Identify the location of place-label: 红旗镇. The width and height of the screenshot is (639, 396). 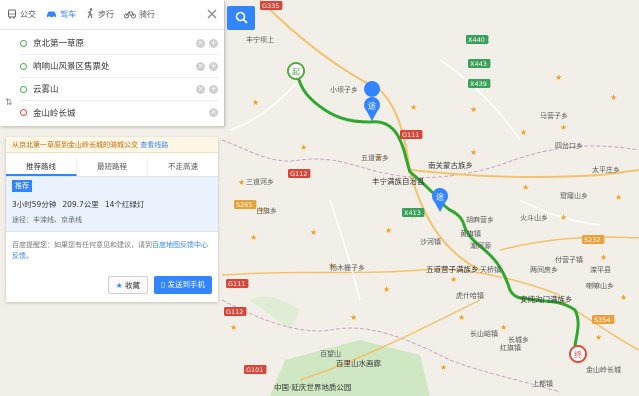
(510, 347).